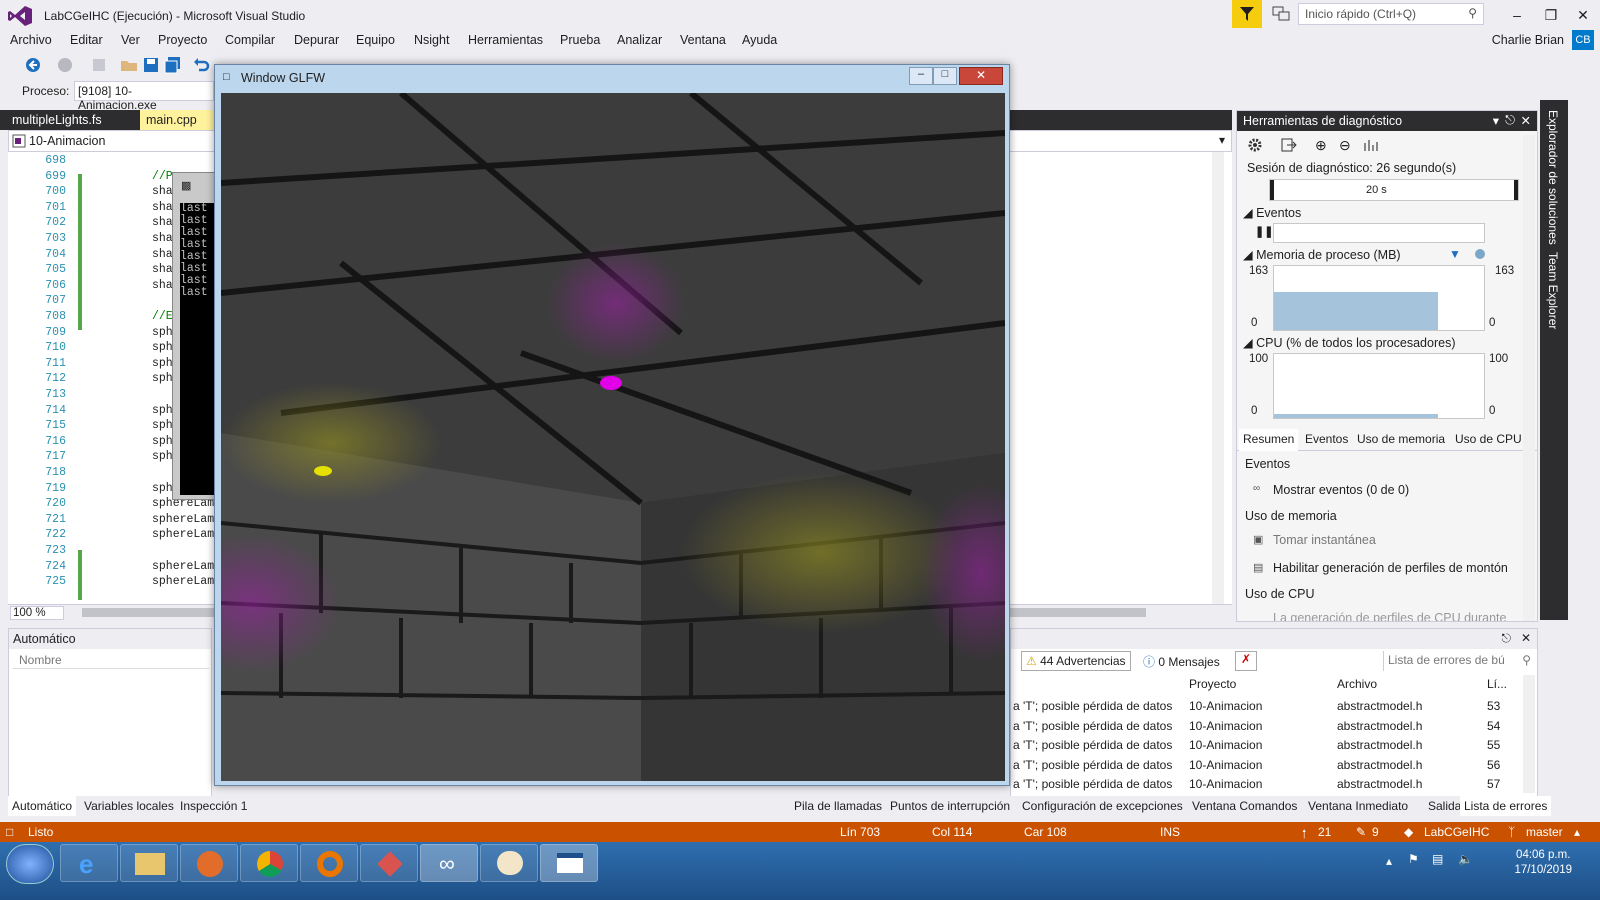 The width and height of the screenshot is (1600, 900). Describe the element at coordinates (1553, 290) in the screenshot. I see `team-explorer-tab: Team Explorer` at that location.